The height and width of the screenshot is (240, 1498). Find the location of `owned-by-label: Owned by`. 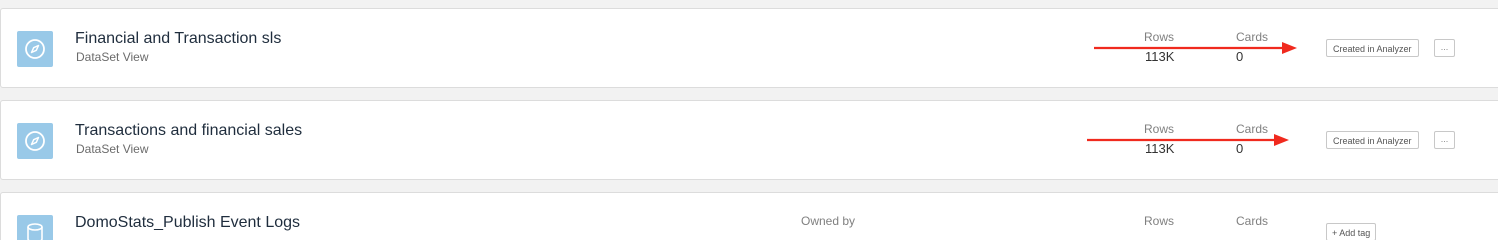

owned-by-label: Owned by is located at coordinates (828, 221).